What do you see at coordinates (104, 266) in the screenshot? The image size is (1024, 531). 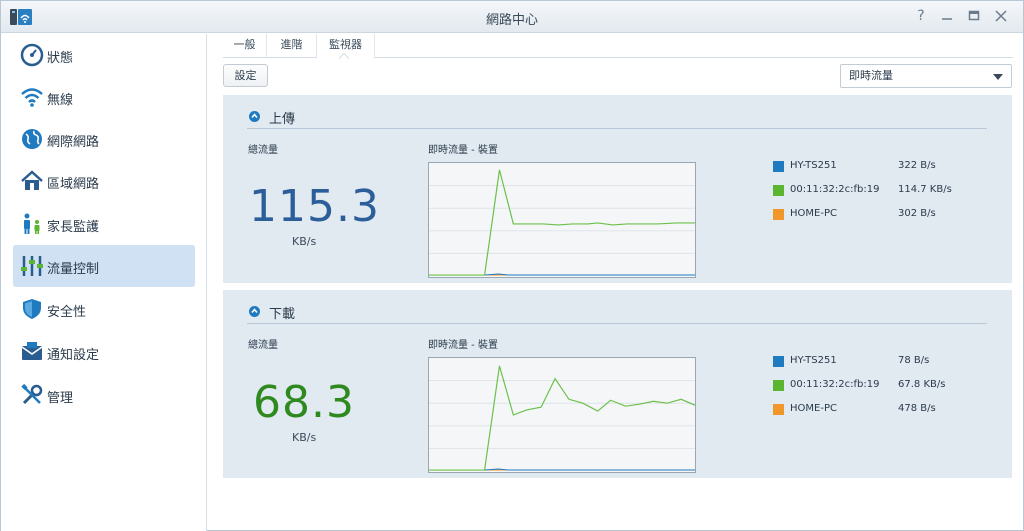 I see `sidebar-item-traffic-control: 流量控制` at bounding box center [104, 266].